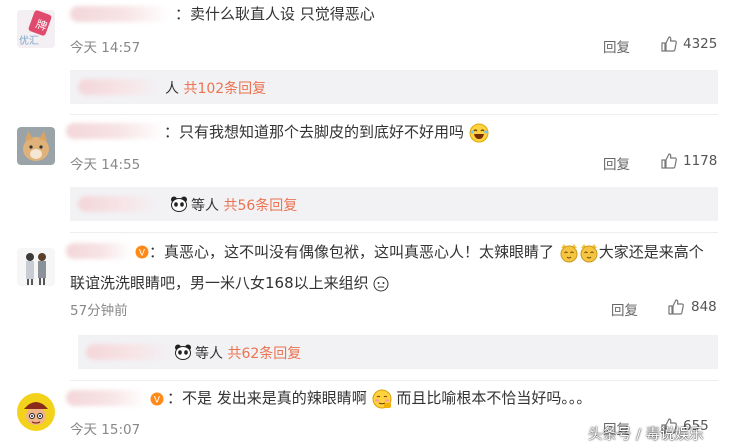 The image size is (735, 448). What do you see at coordinates (398, 352) in the screenshot?
I see `sub-reply-box: 等人 共62条回复` at bounding box center [398, 352].